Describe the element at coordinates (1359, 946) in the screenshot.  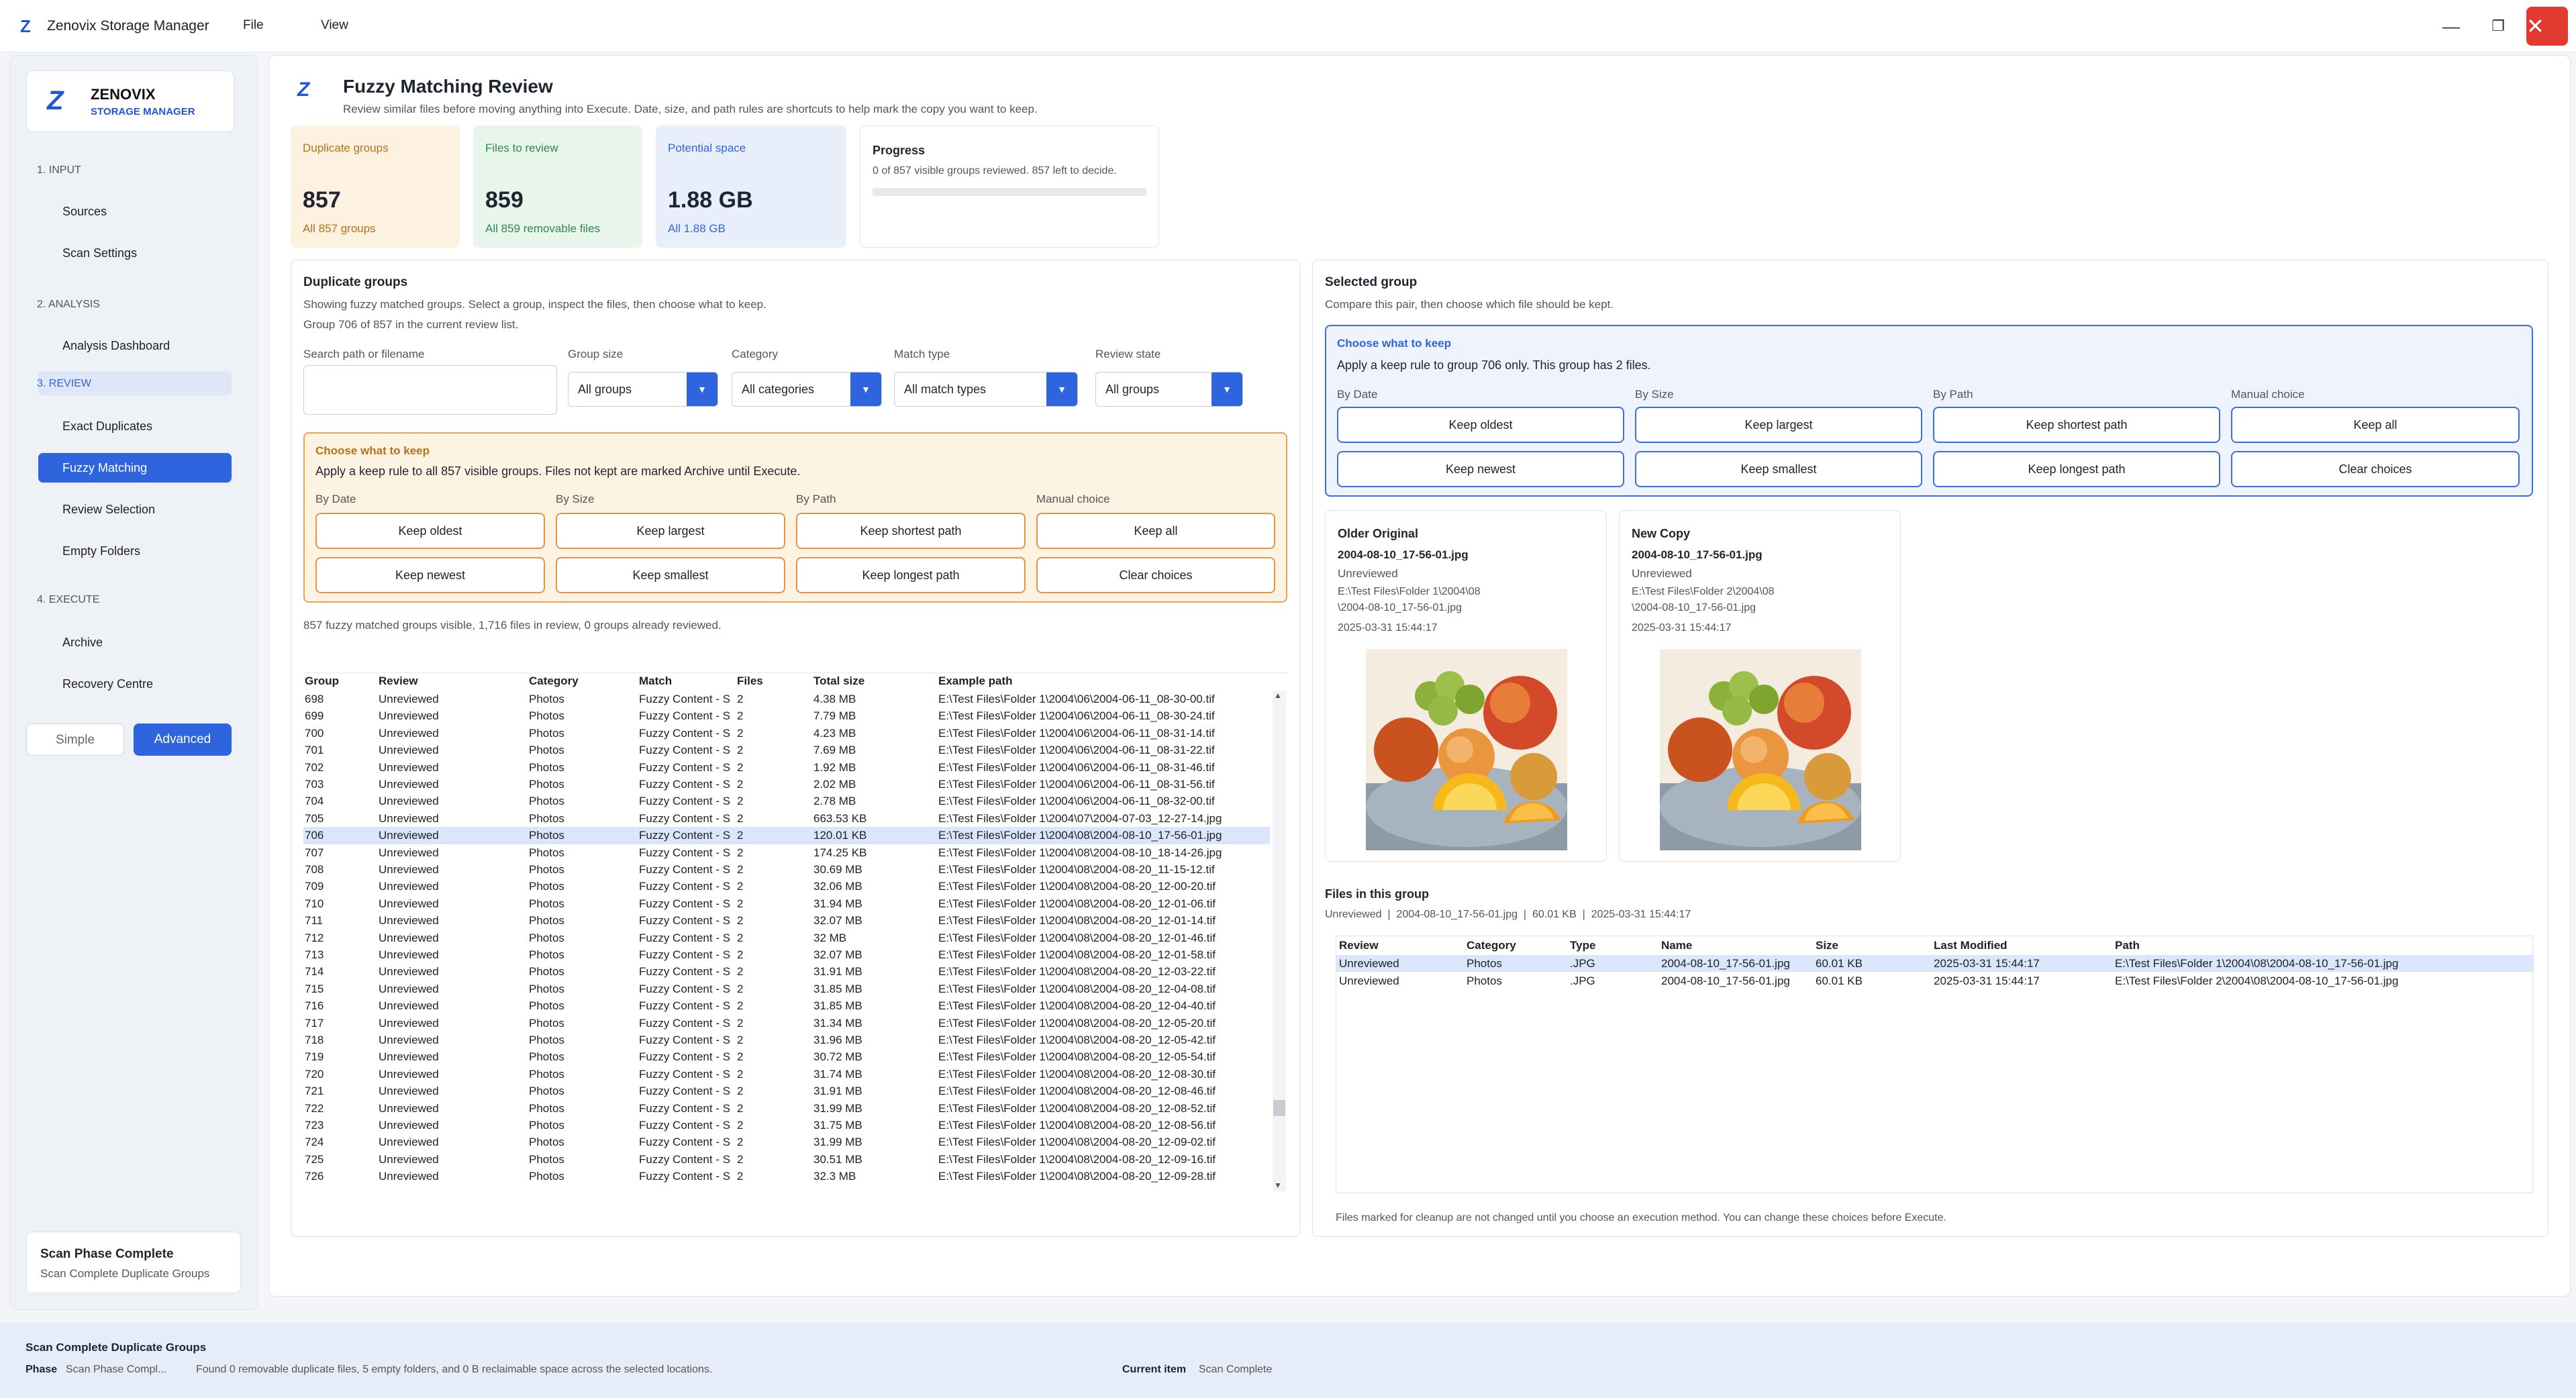
I see `file-col-review: Review` at that location.